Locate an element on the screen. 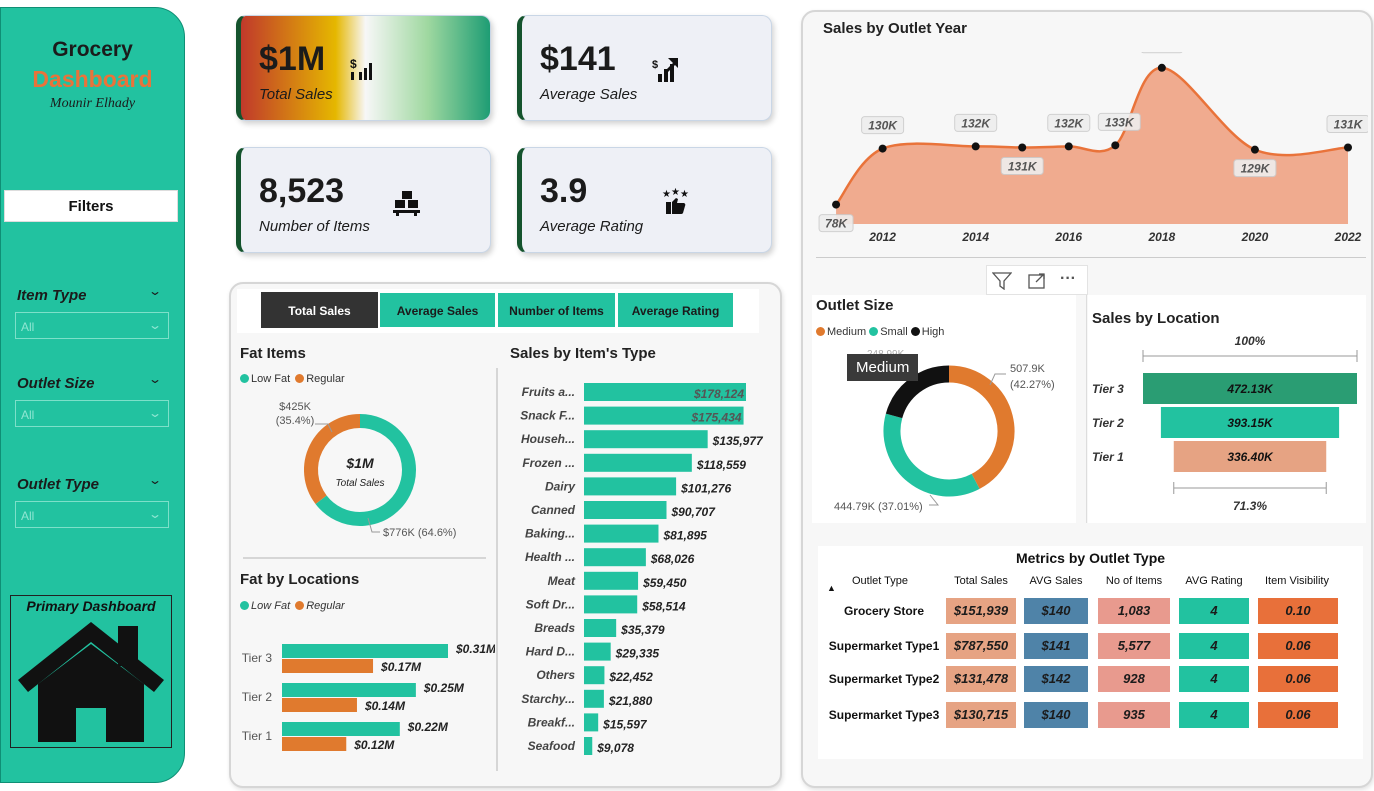 This screenshot has width=1374, height=791. tab-average-sales: Average Sales is located at coordinates (437, 310).